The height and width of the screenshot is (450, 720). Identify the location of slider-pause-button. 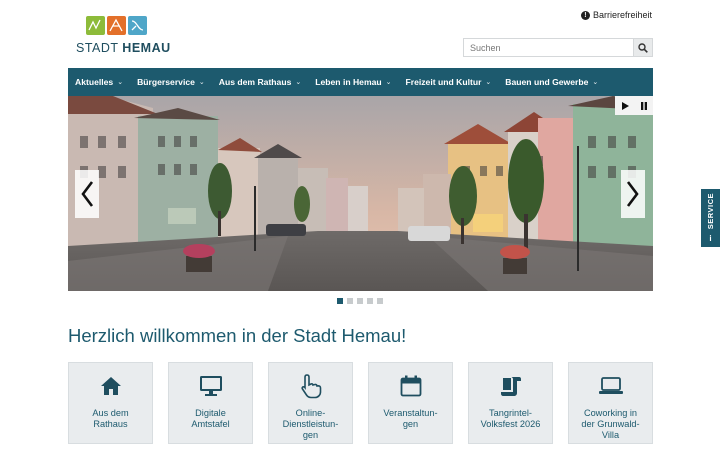
(643, 105).